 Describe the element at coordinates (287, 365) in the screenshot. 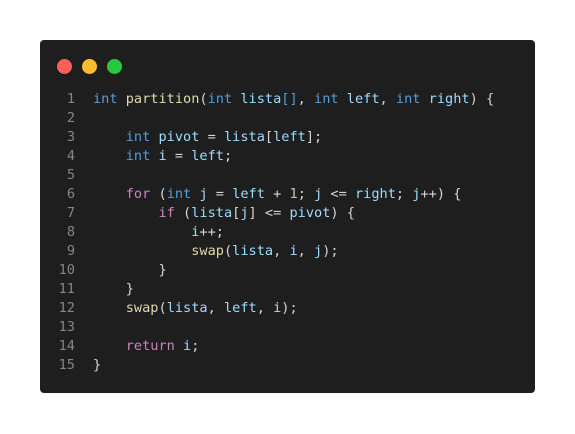

I see `code-line: 15}` at that location.